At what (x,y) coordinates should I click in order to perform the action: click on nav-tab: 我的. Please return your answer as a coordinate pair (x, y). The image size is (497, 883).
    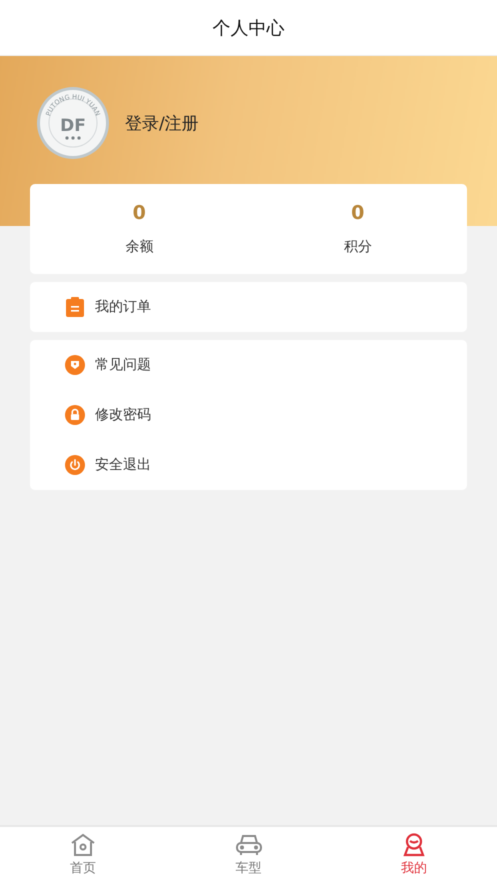
    Looking at the image, I should click on (414, 855).